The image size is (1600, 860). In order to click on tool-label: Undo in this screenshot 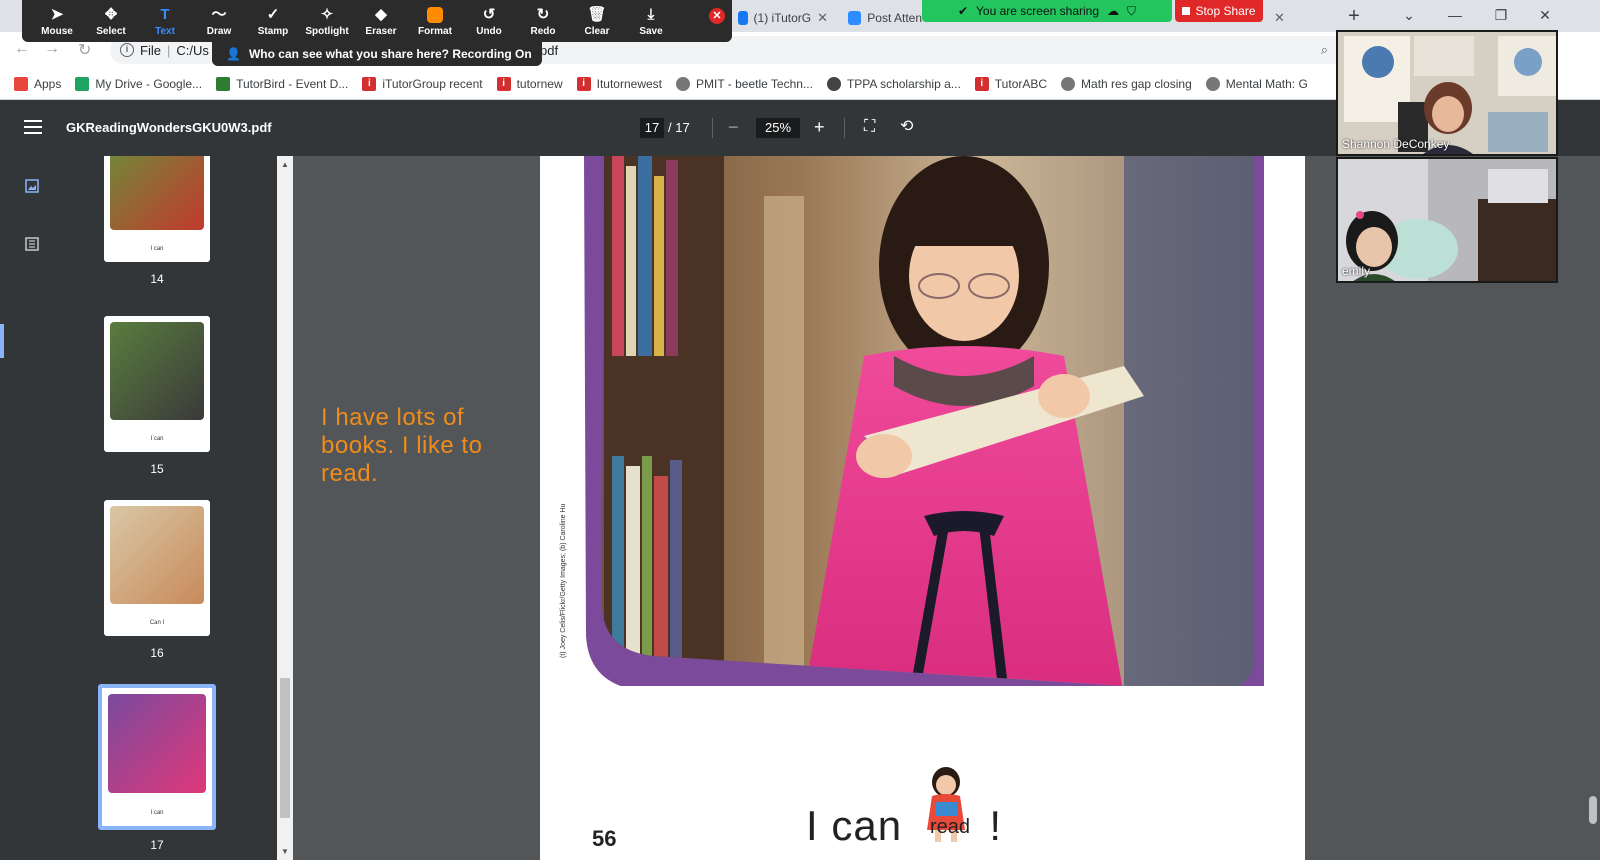, I will do `click(489, 31)`.